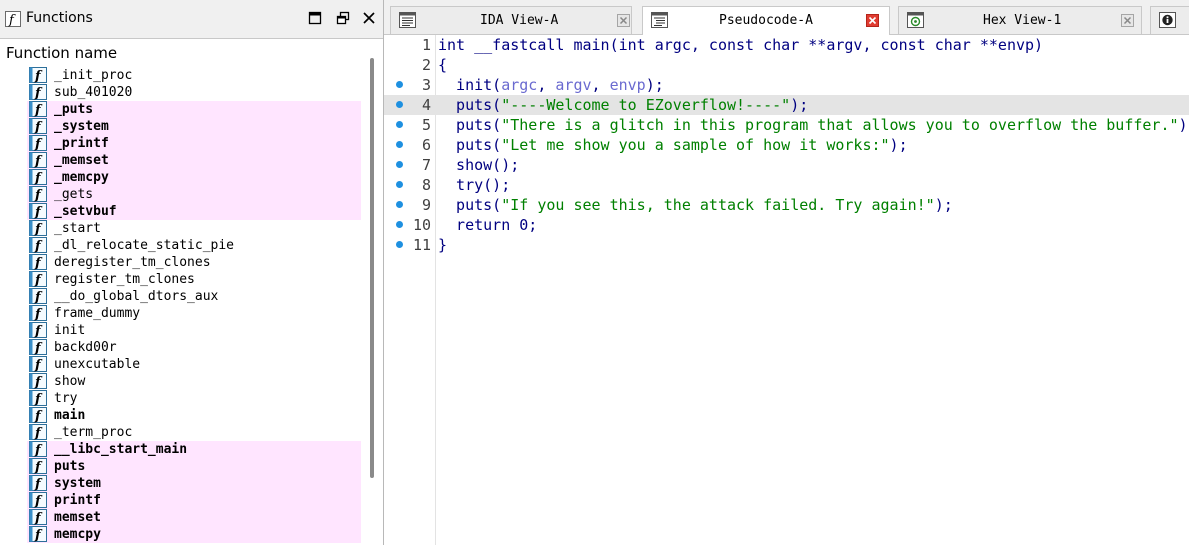 The width and height of the screenshot is (1189, 545). I want to click on function-row: f _setvbuf, so click(194, 211).